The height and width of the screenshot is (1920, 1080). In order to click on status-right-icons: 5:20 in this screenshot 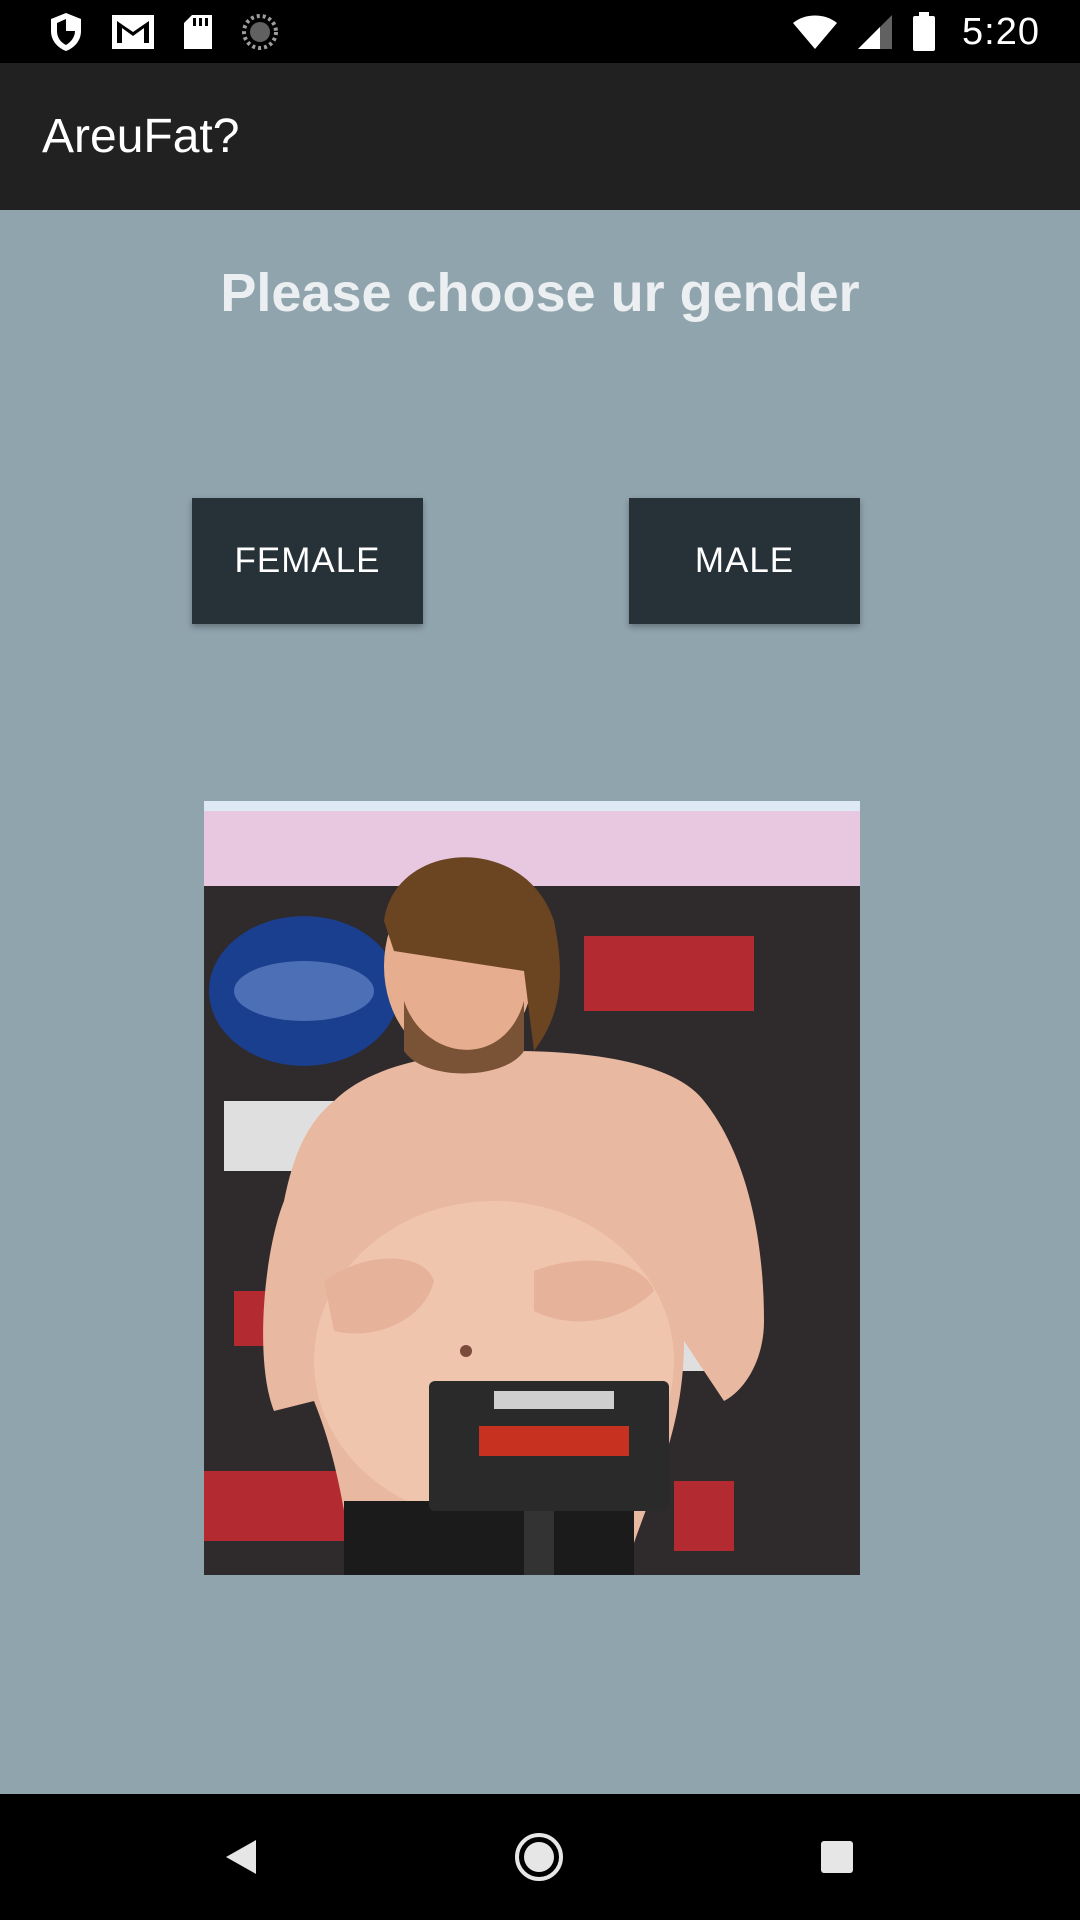, I will do `click(916, 32)`.